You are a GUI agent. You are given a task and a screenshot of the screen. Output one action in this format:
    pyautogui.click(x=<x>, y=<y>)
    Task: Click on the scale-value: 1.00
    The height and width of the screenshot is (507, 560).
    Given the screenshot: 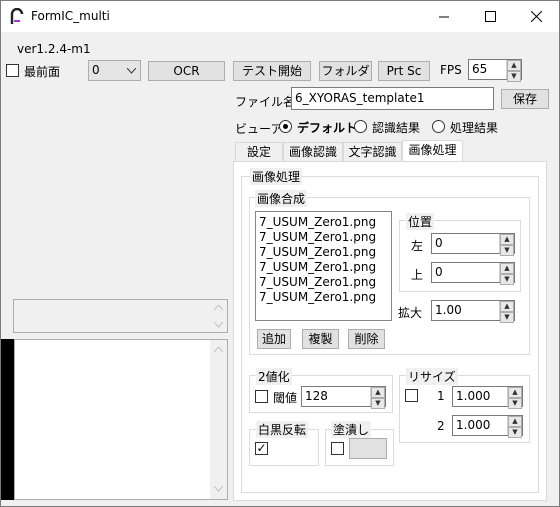 What is the action you would take?
    pyautogui.click(x=448, y=310)
    